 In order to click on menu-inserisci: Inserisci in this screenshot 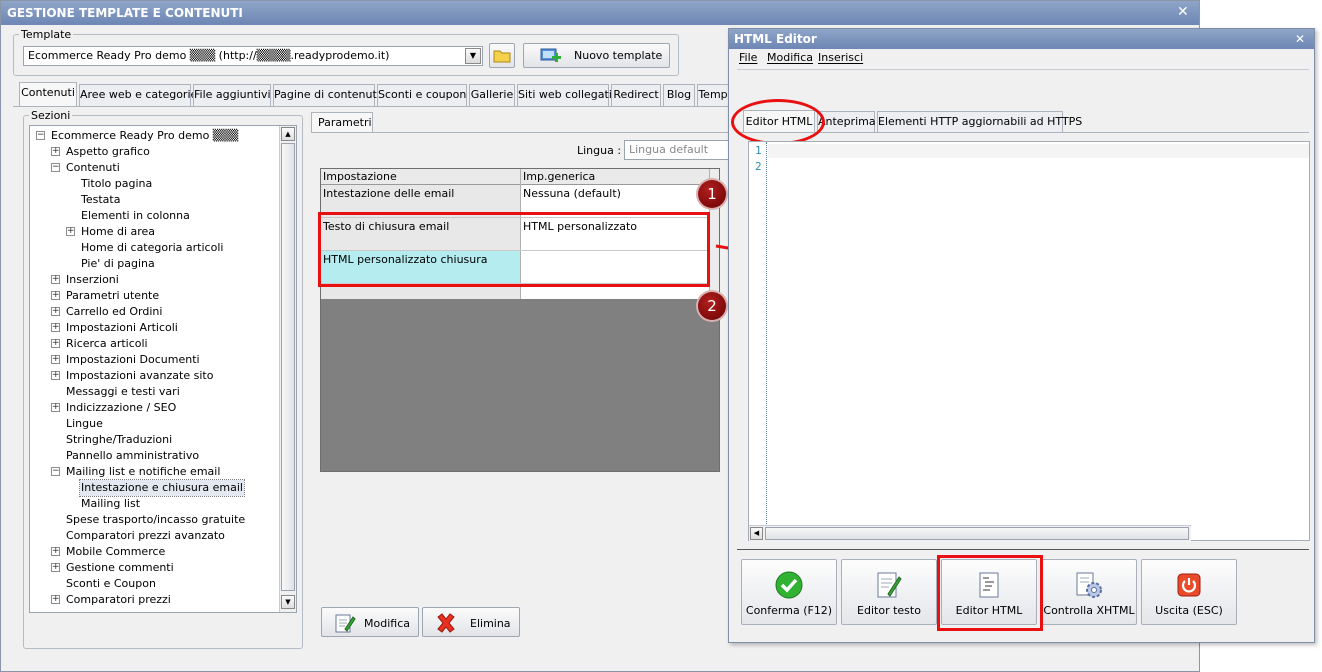, I will do `click(840, 57)`.